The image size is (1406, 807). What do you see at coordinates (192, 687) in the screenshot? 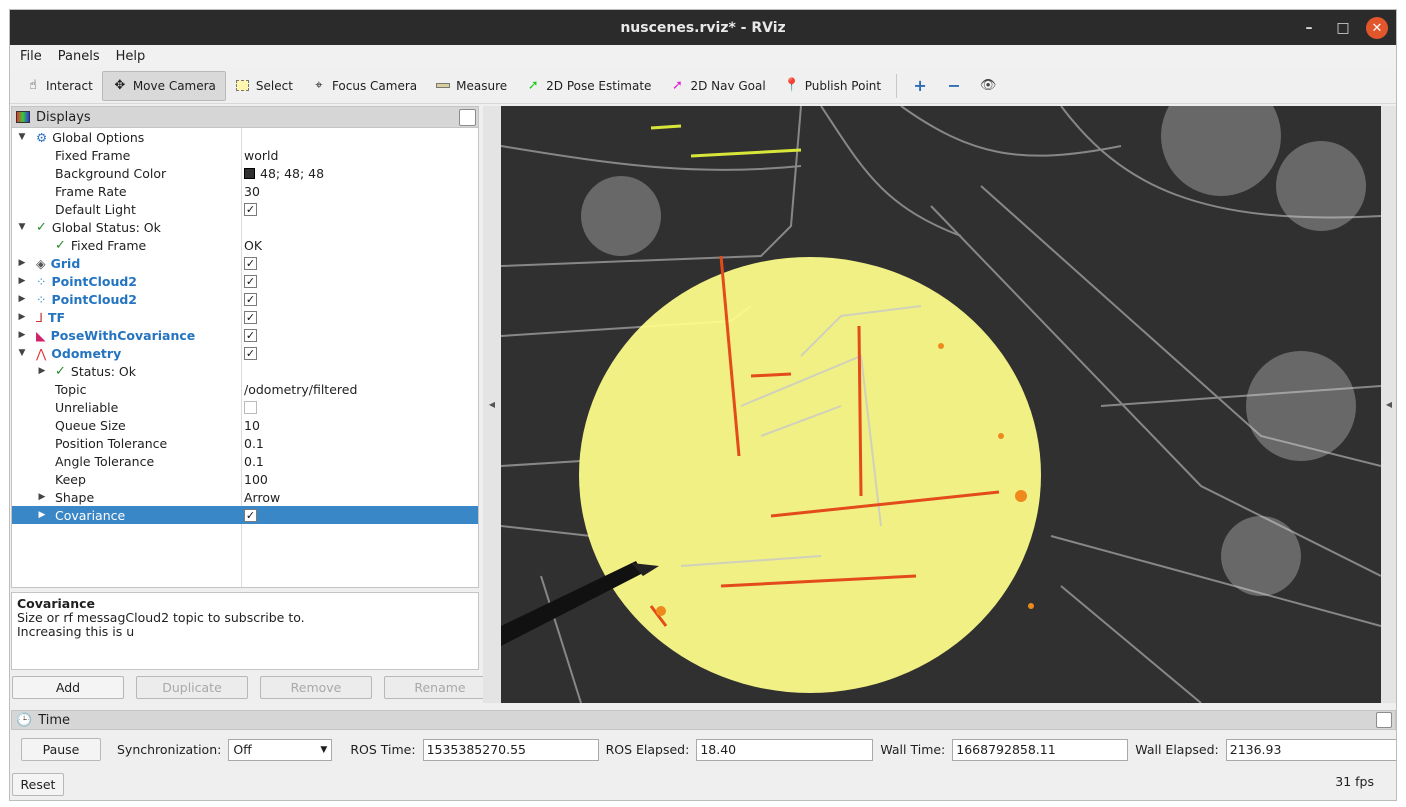
I see `duplicate-button: Duplicate` at bounding box center [192, 687].